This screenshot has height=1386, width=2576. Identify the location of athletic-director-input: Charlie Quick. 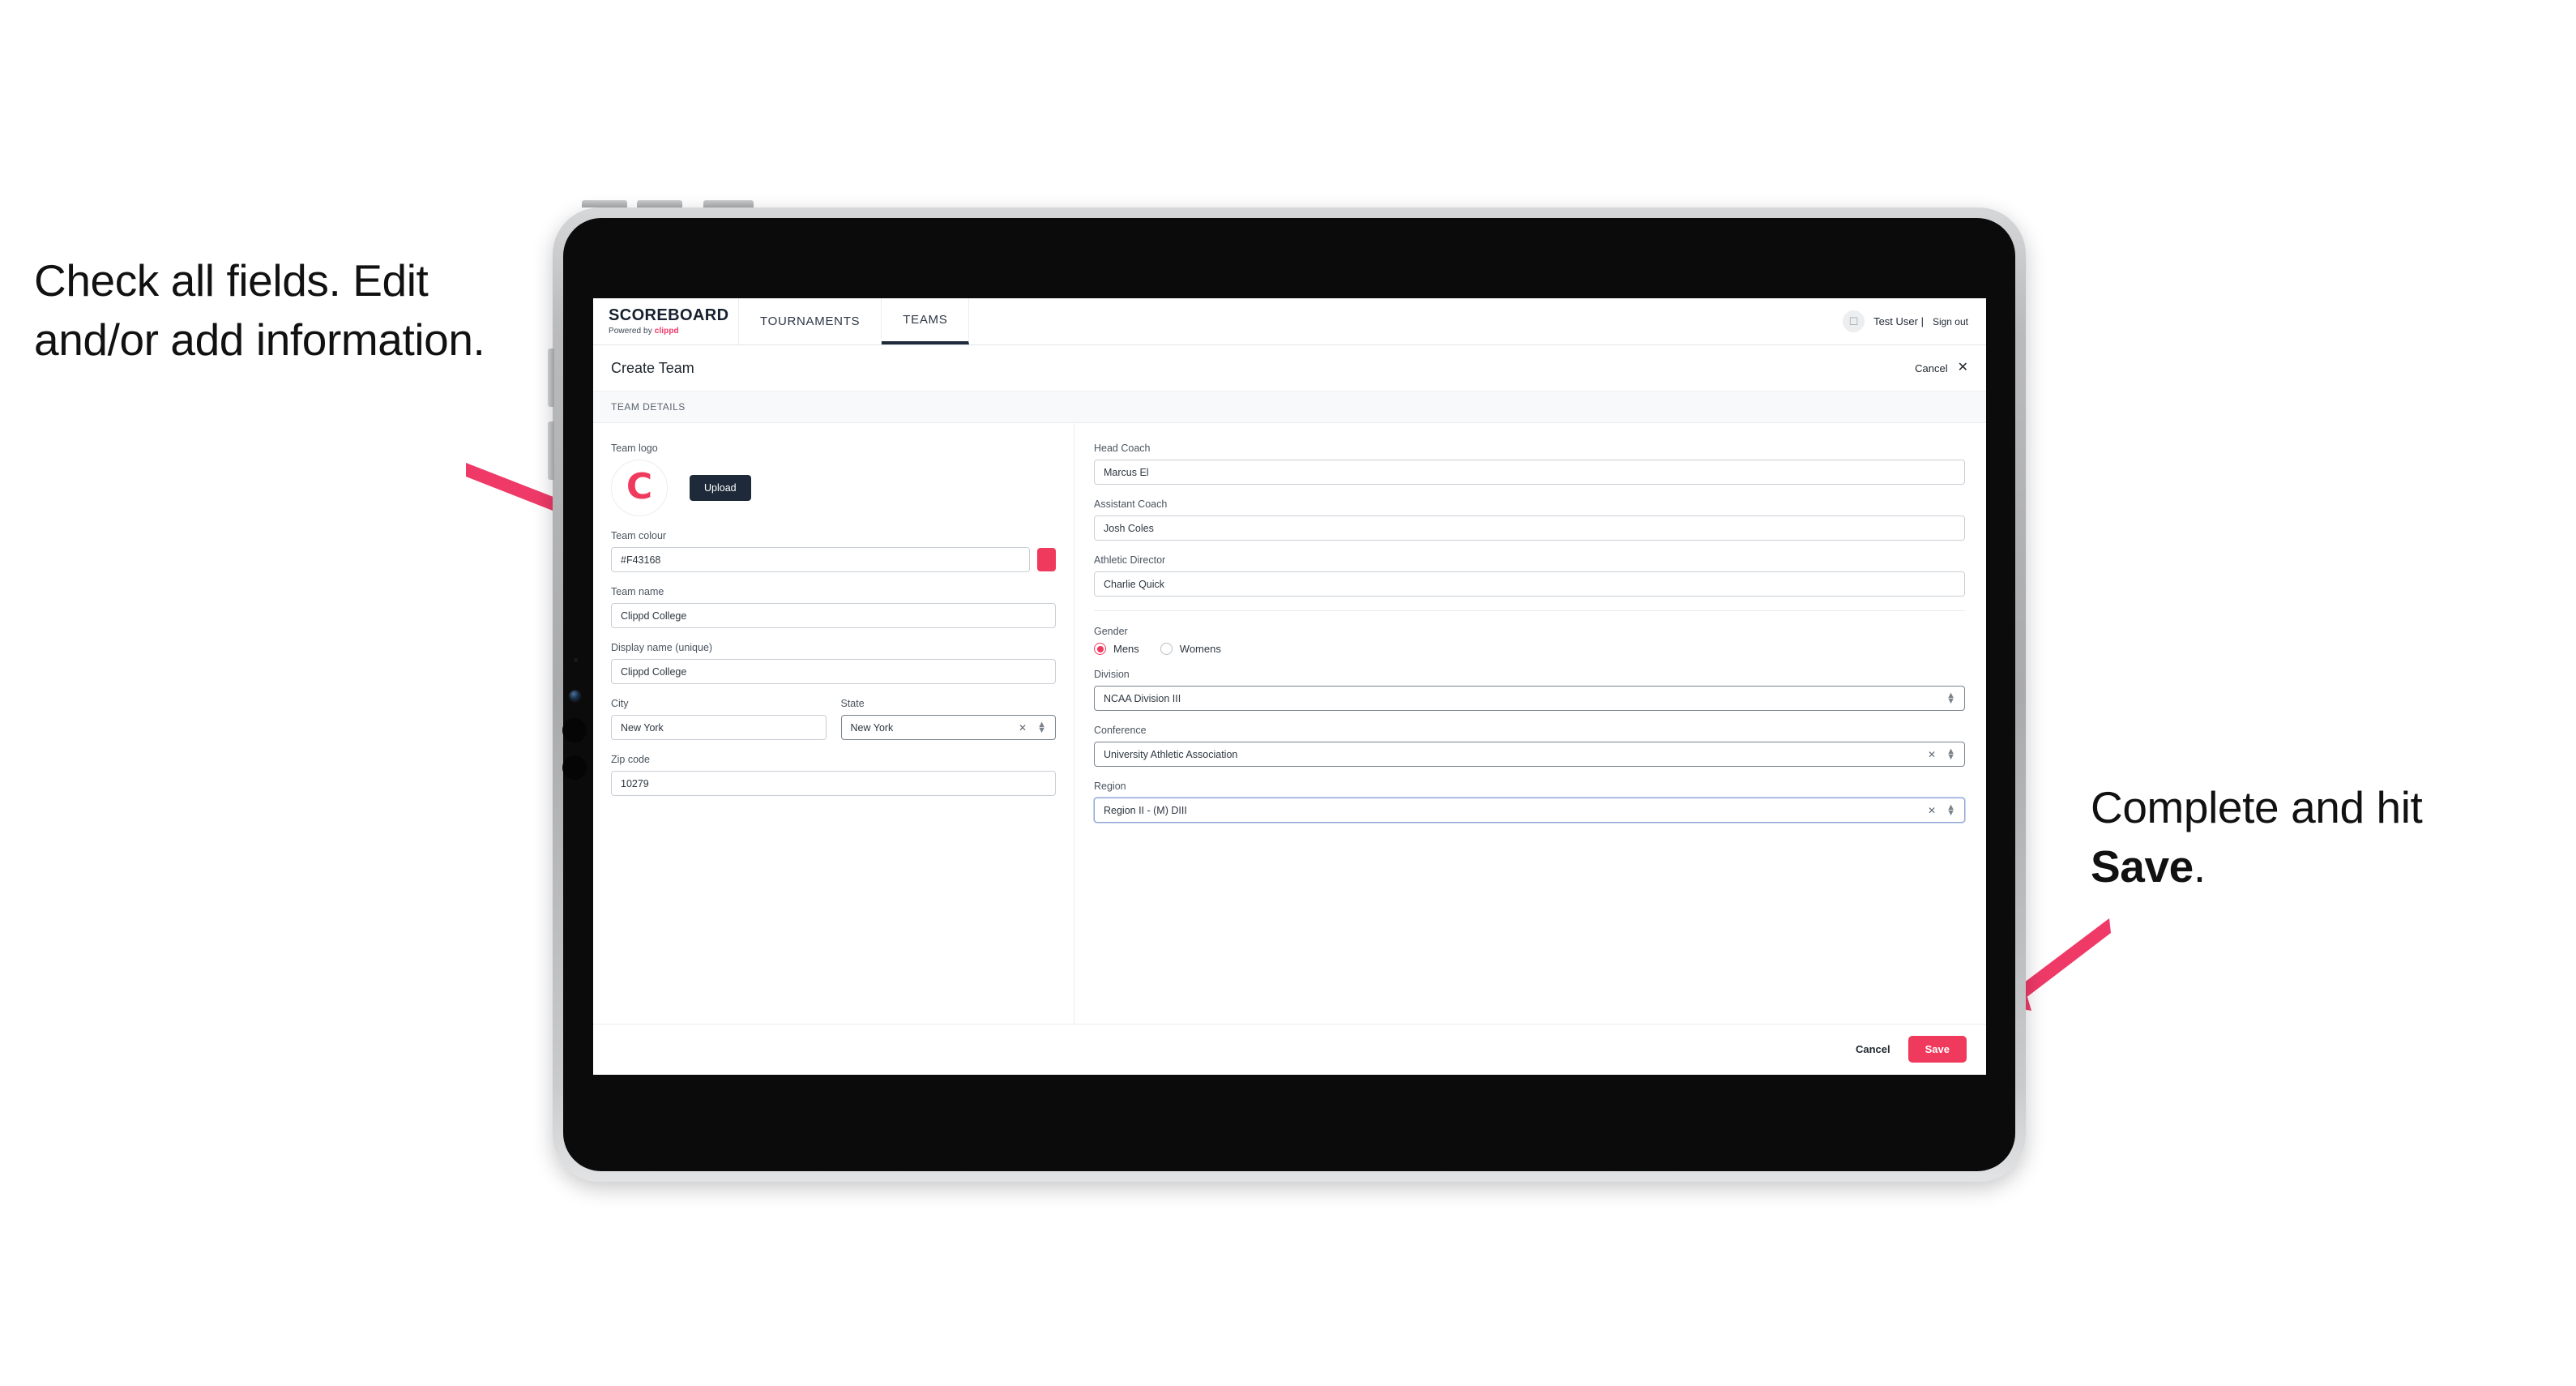
(1529, 584).